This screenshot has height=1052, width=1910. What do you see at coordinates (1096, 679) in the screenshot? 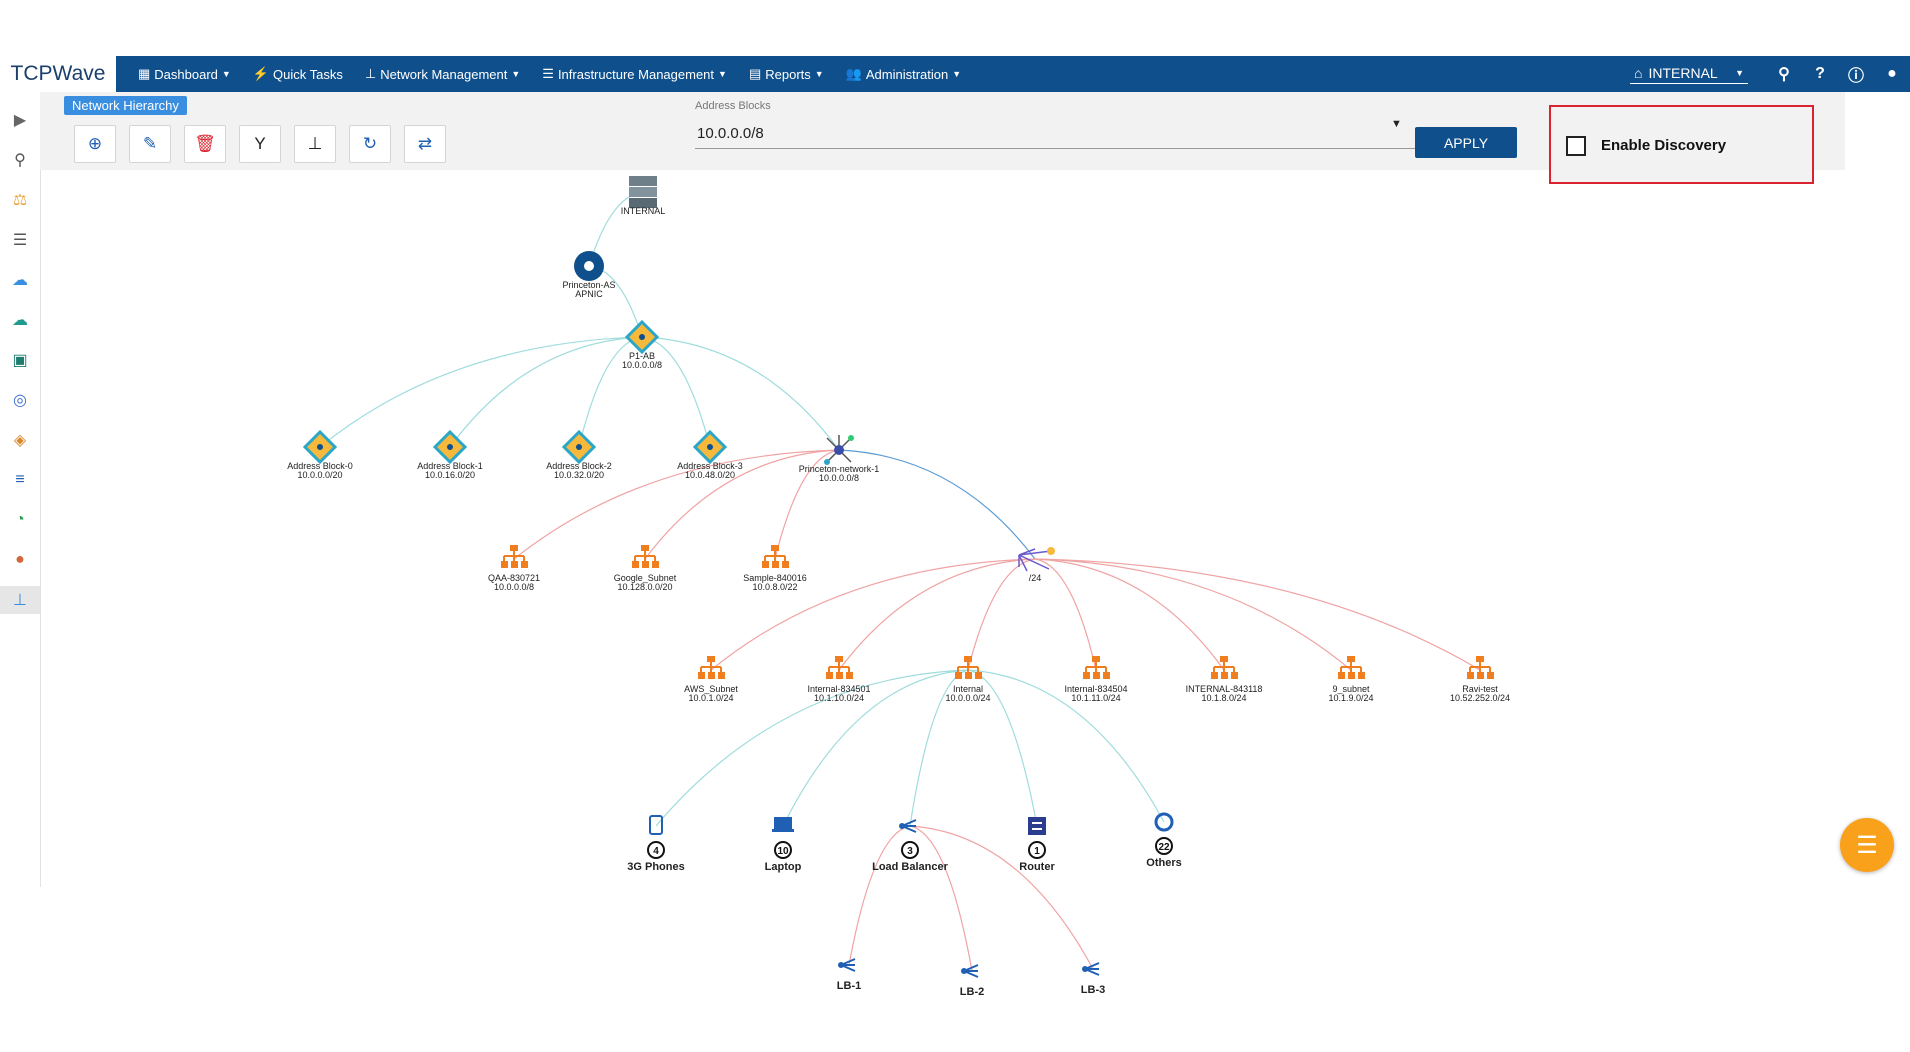
I see `graph-node-i834504: Internal-83450410.1.11.0/24` at bounding box center [1096, 679].